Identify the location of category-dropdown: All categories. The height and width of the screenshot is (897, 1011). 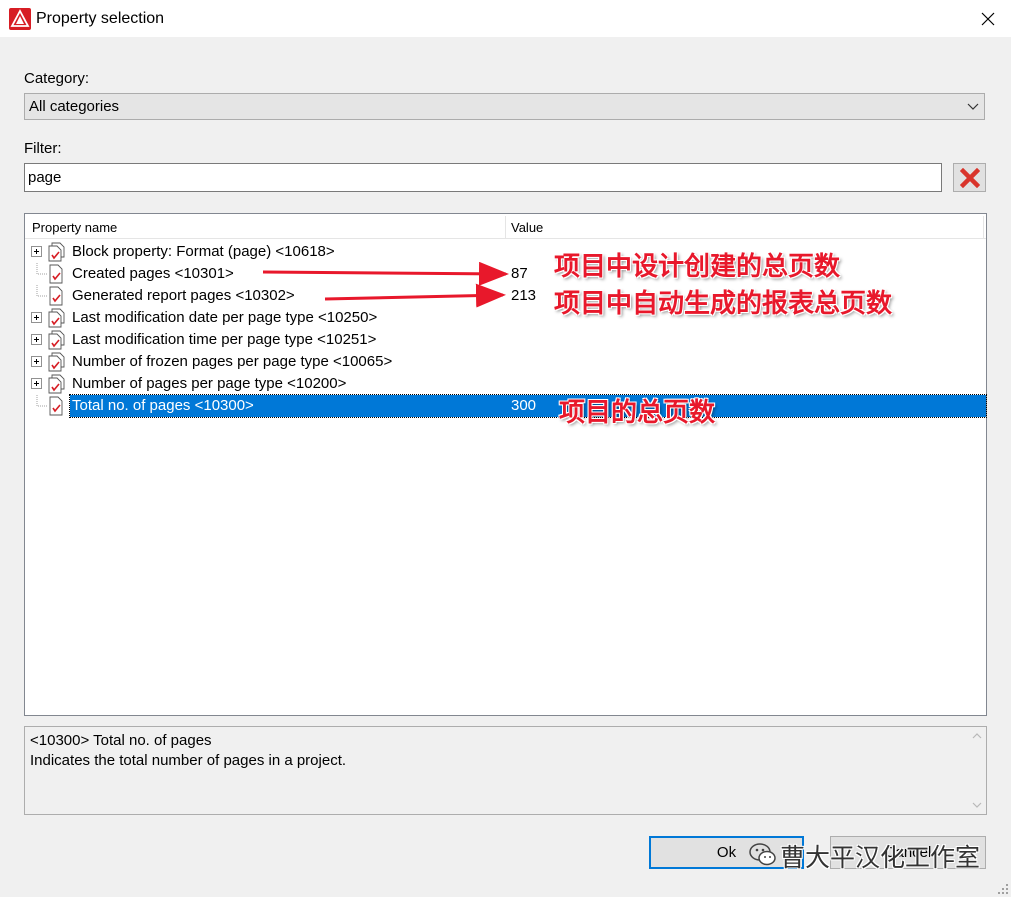
(504, 106).